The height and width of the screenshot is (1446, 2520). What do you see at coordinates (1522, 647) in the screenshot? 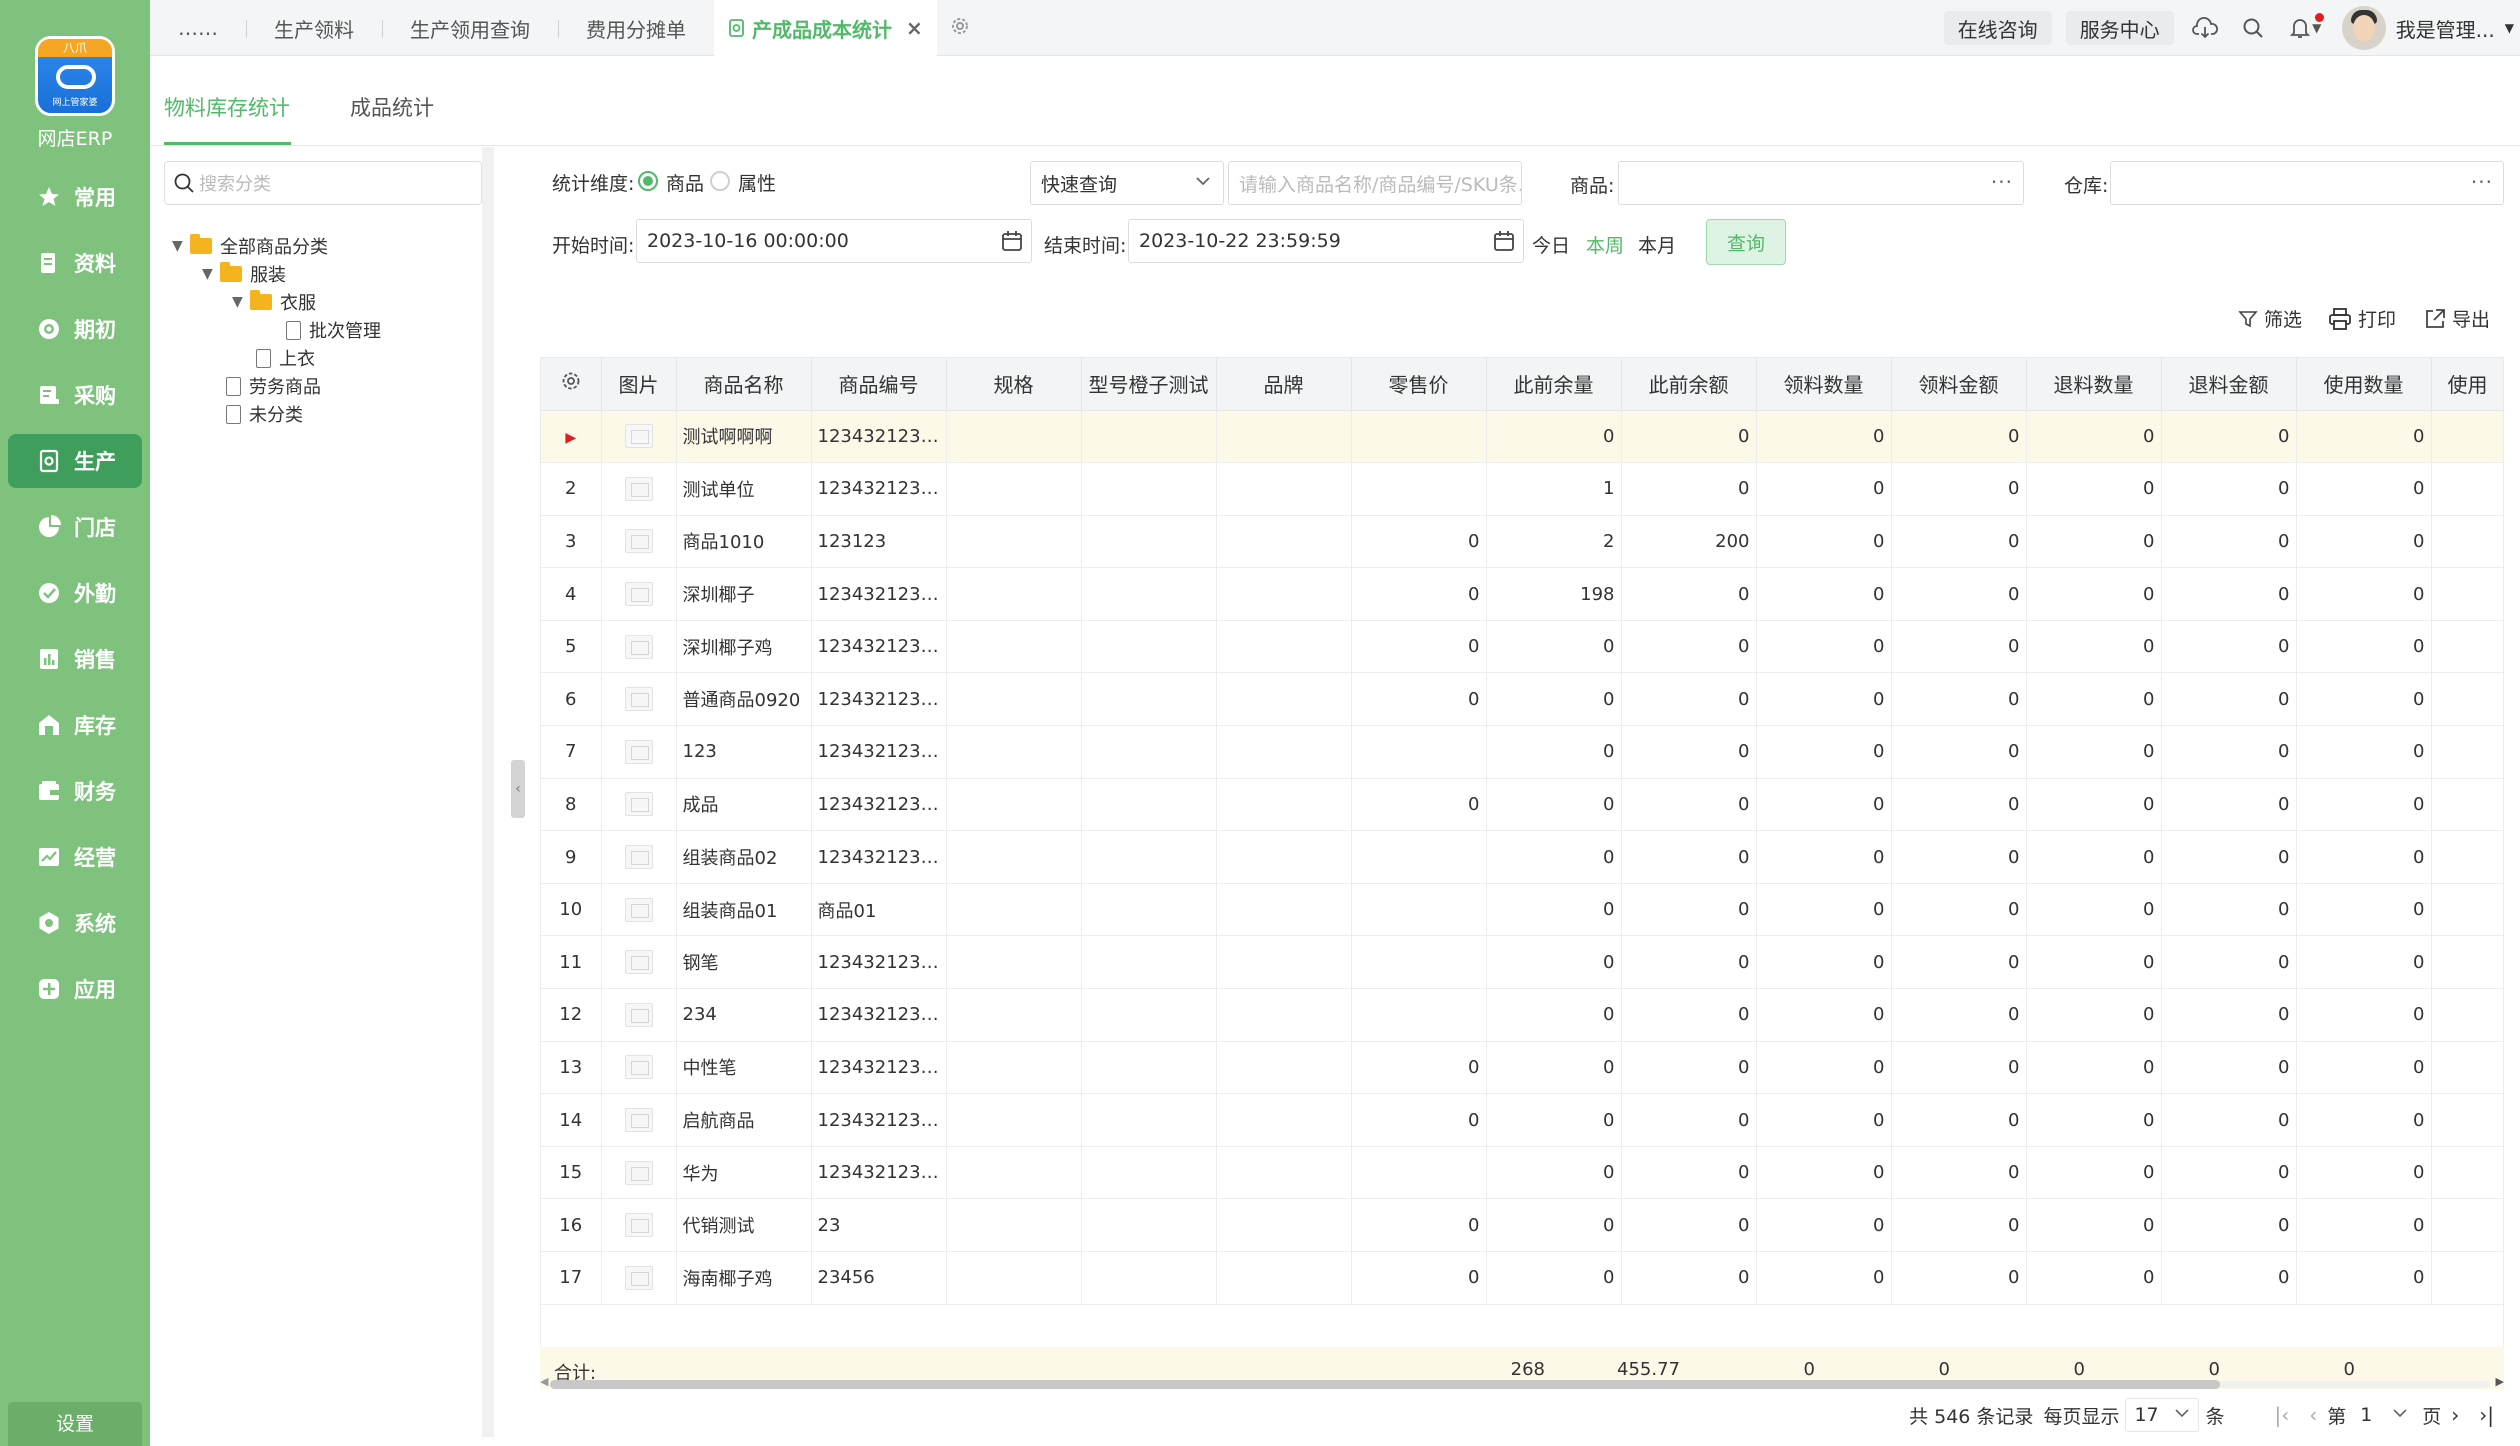
I see `table-row: 5 深圳椰子鸡 1234321231... 0 0 0 0 0 0 0 0` at bounding box center [1522, 647].